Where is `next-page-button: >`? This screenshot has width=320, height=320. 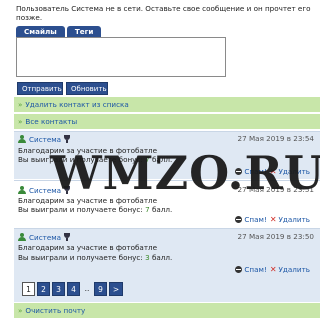 next-page-button: > is located at coordinates (116, 289).